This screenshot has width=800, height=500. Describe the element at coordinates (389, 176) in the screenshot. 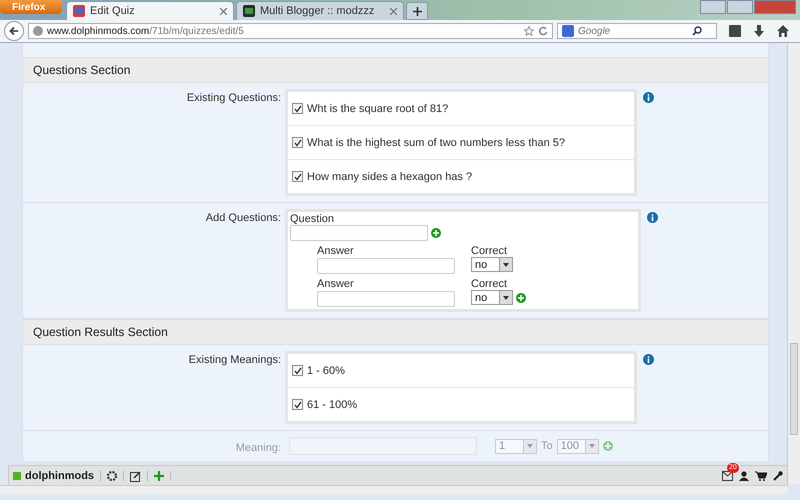

I see `item-text: How many sides a hexagon has ?` at that location.